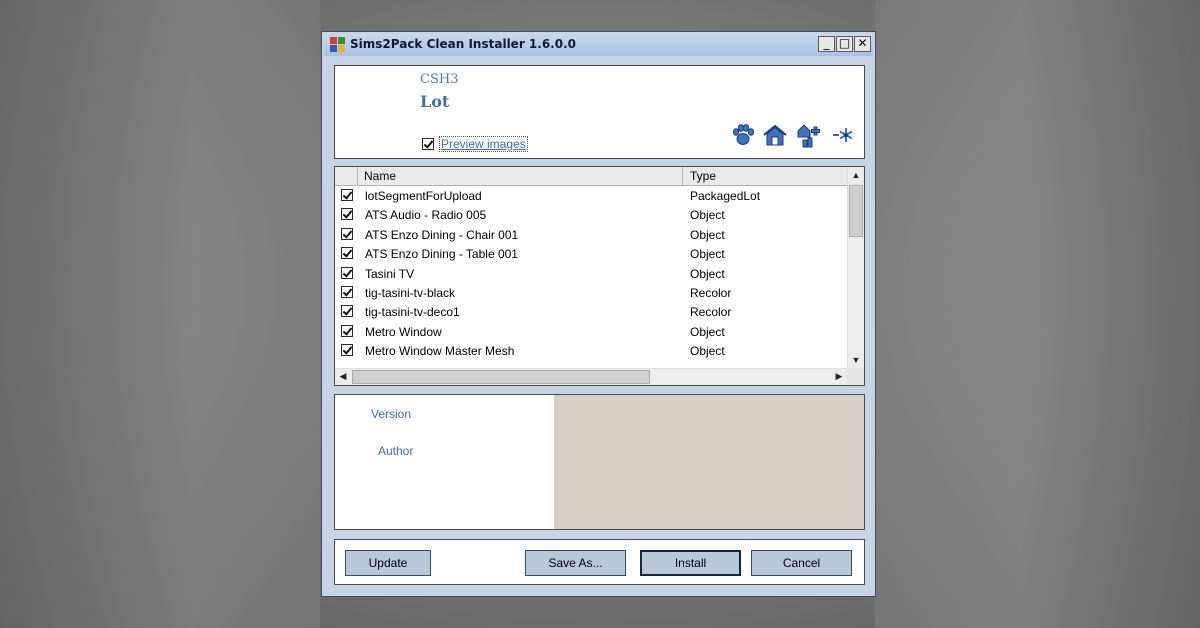 Image resolution: width=1200 pixels, height=628 pixels. I want to click on minimize-button: _, so click(826, 44).